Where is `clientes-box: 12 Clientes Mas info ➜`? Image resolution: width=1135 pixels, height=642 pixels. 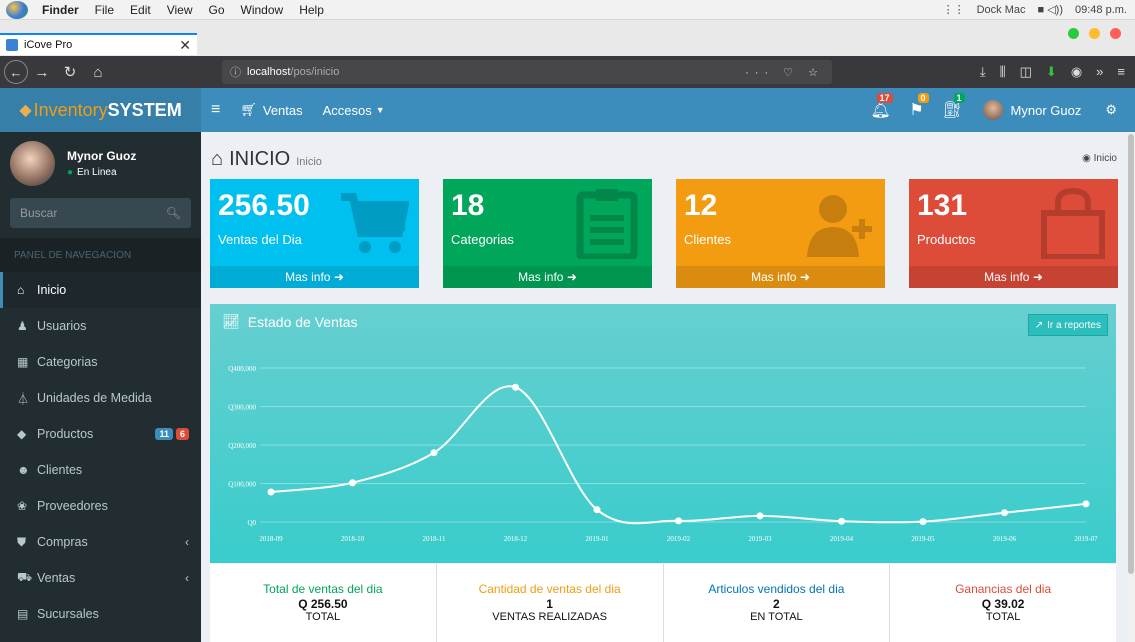
clientes-box: 12 Clientes Mas info ➜ is located at coordinates (780, 233).